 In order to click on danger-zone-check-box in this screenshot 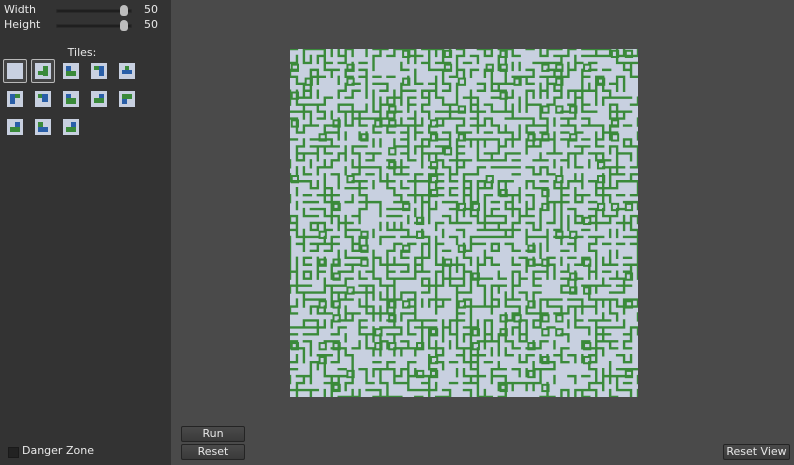, I will do `click(13, 452)`.